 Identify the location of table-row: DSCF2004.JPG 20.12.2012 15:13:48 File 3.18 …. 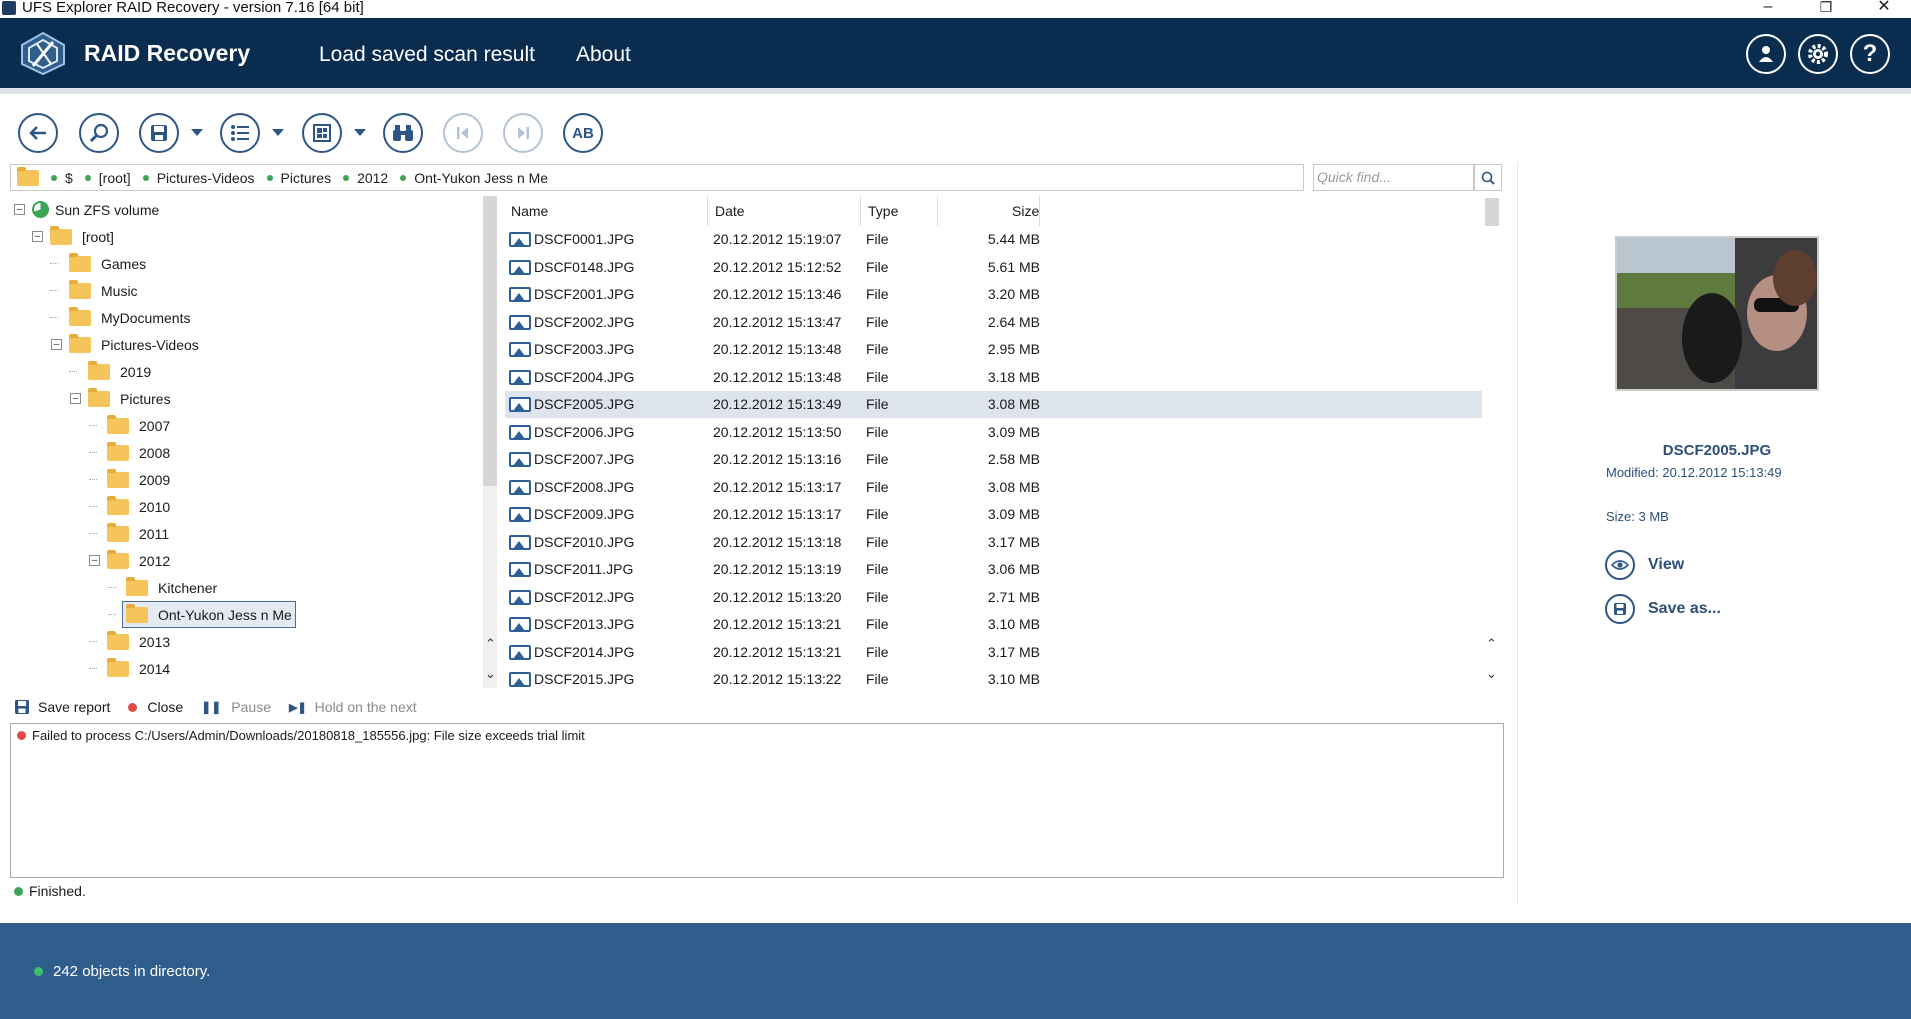
(995, 377).